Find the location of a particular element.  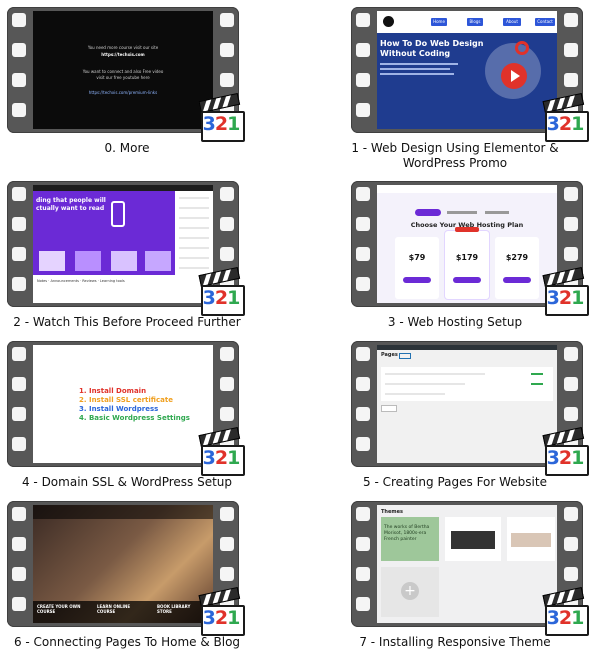

thumb-headline: Pages is located at coordinates (389, 355).